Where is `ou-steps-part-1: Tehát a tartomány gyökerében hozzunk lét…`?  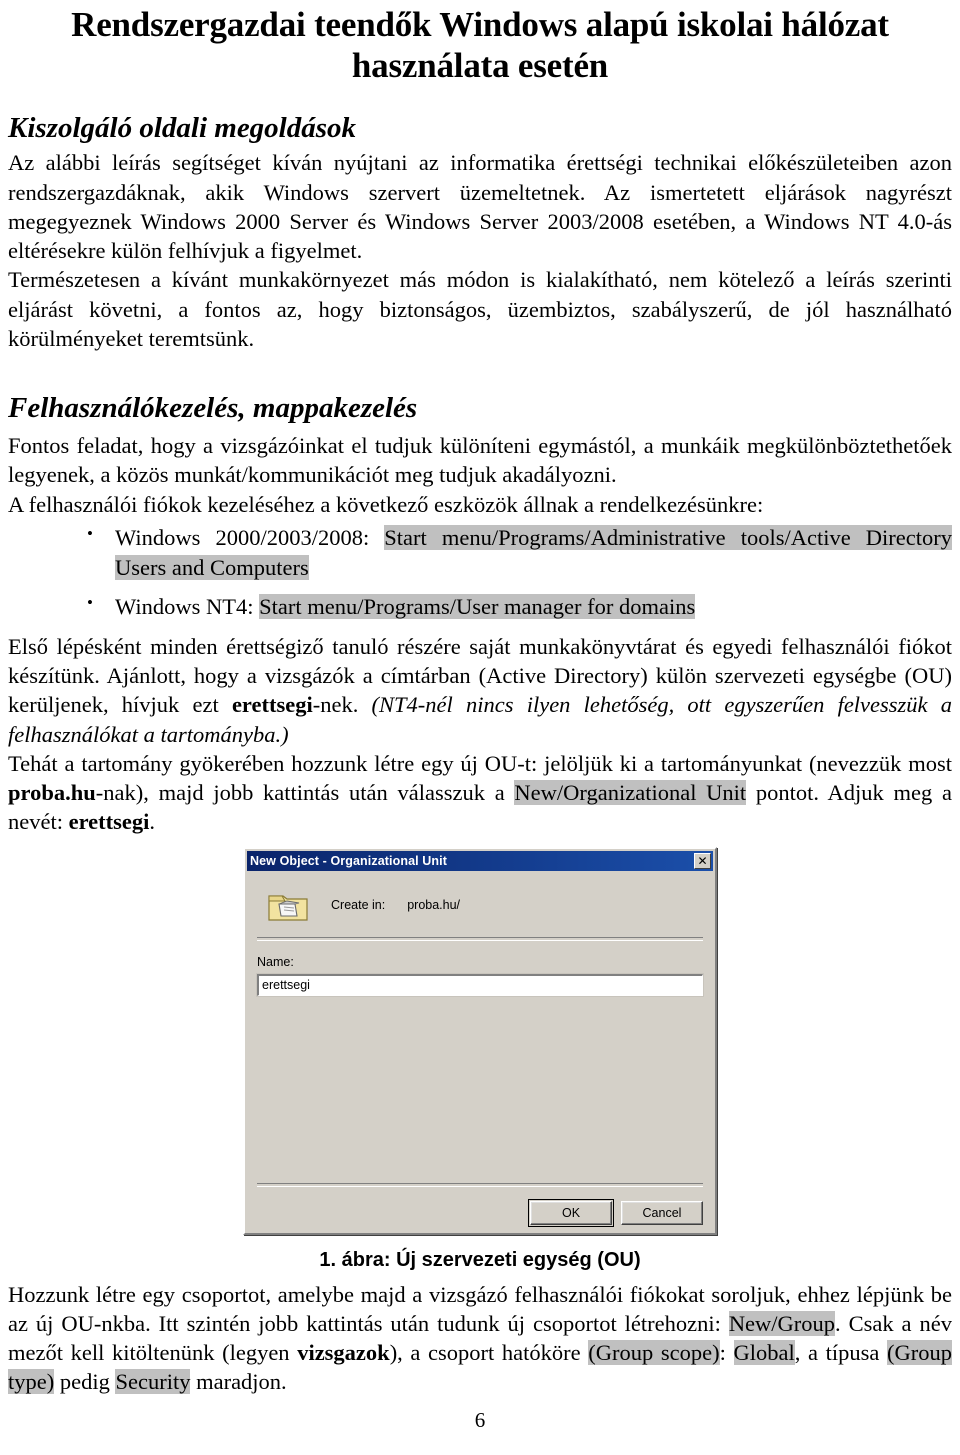
ou-steps-part-1: Tehát a tartomány gyökerében hozzunk lét… is located at coordinates (480, 763).